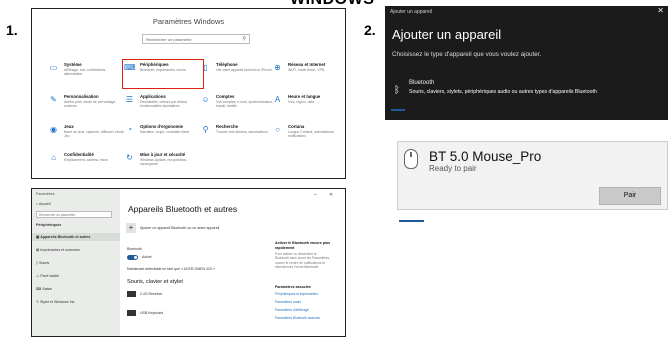 The height and width of the screenshot is (340, 671). Describe the element at coordinates (42, 263) in the screenshot. I see `sidebar-item-mouse: ▯ Souris` at that location.